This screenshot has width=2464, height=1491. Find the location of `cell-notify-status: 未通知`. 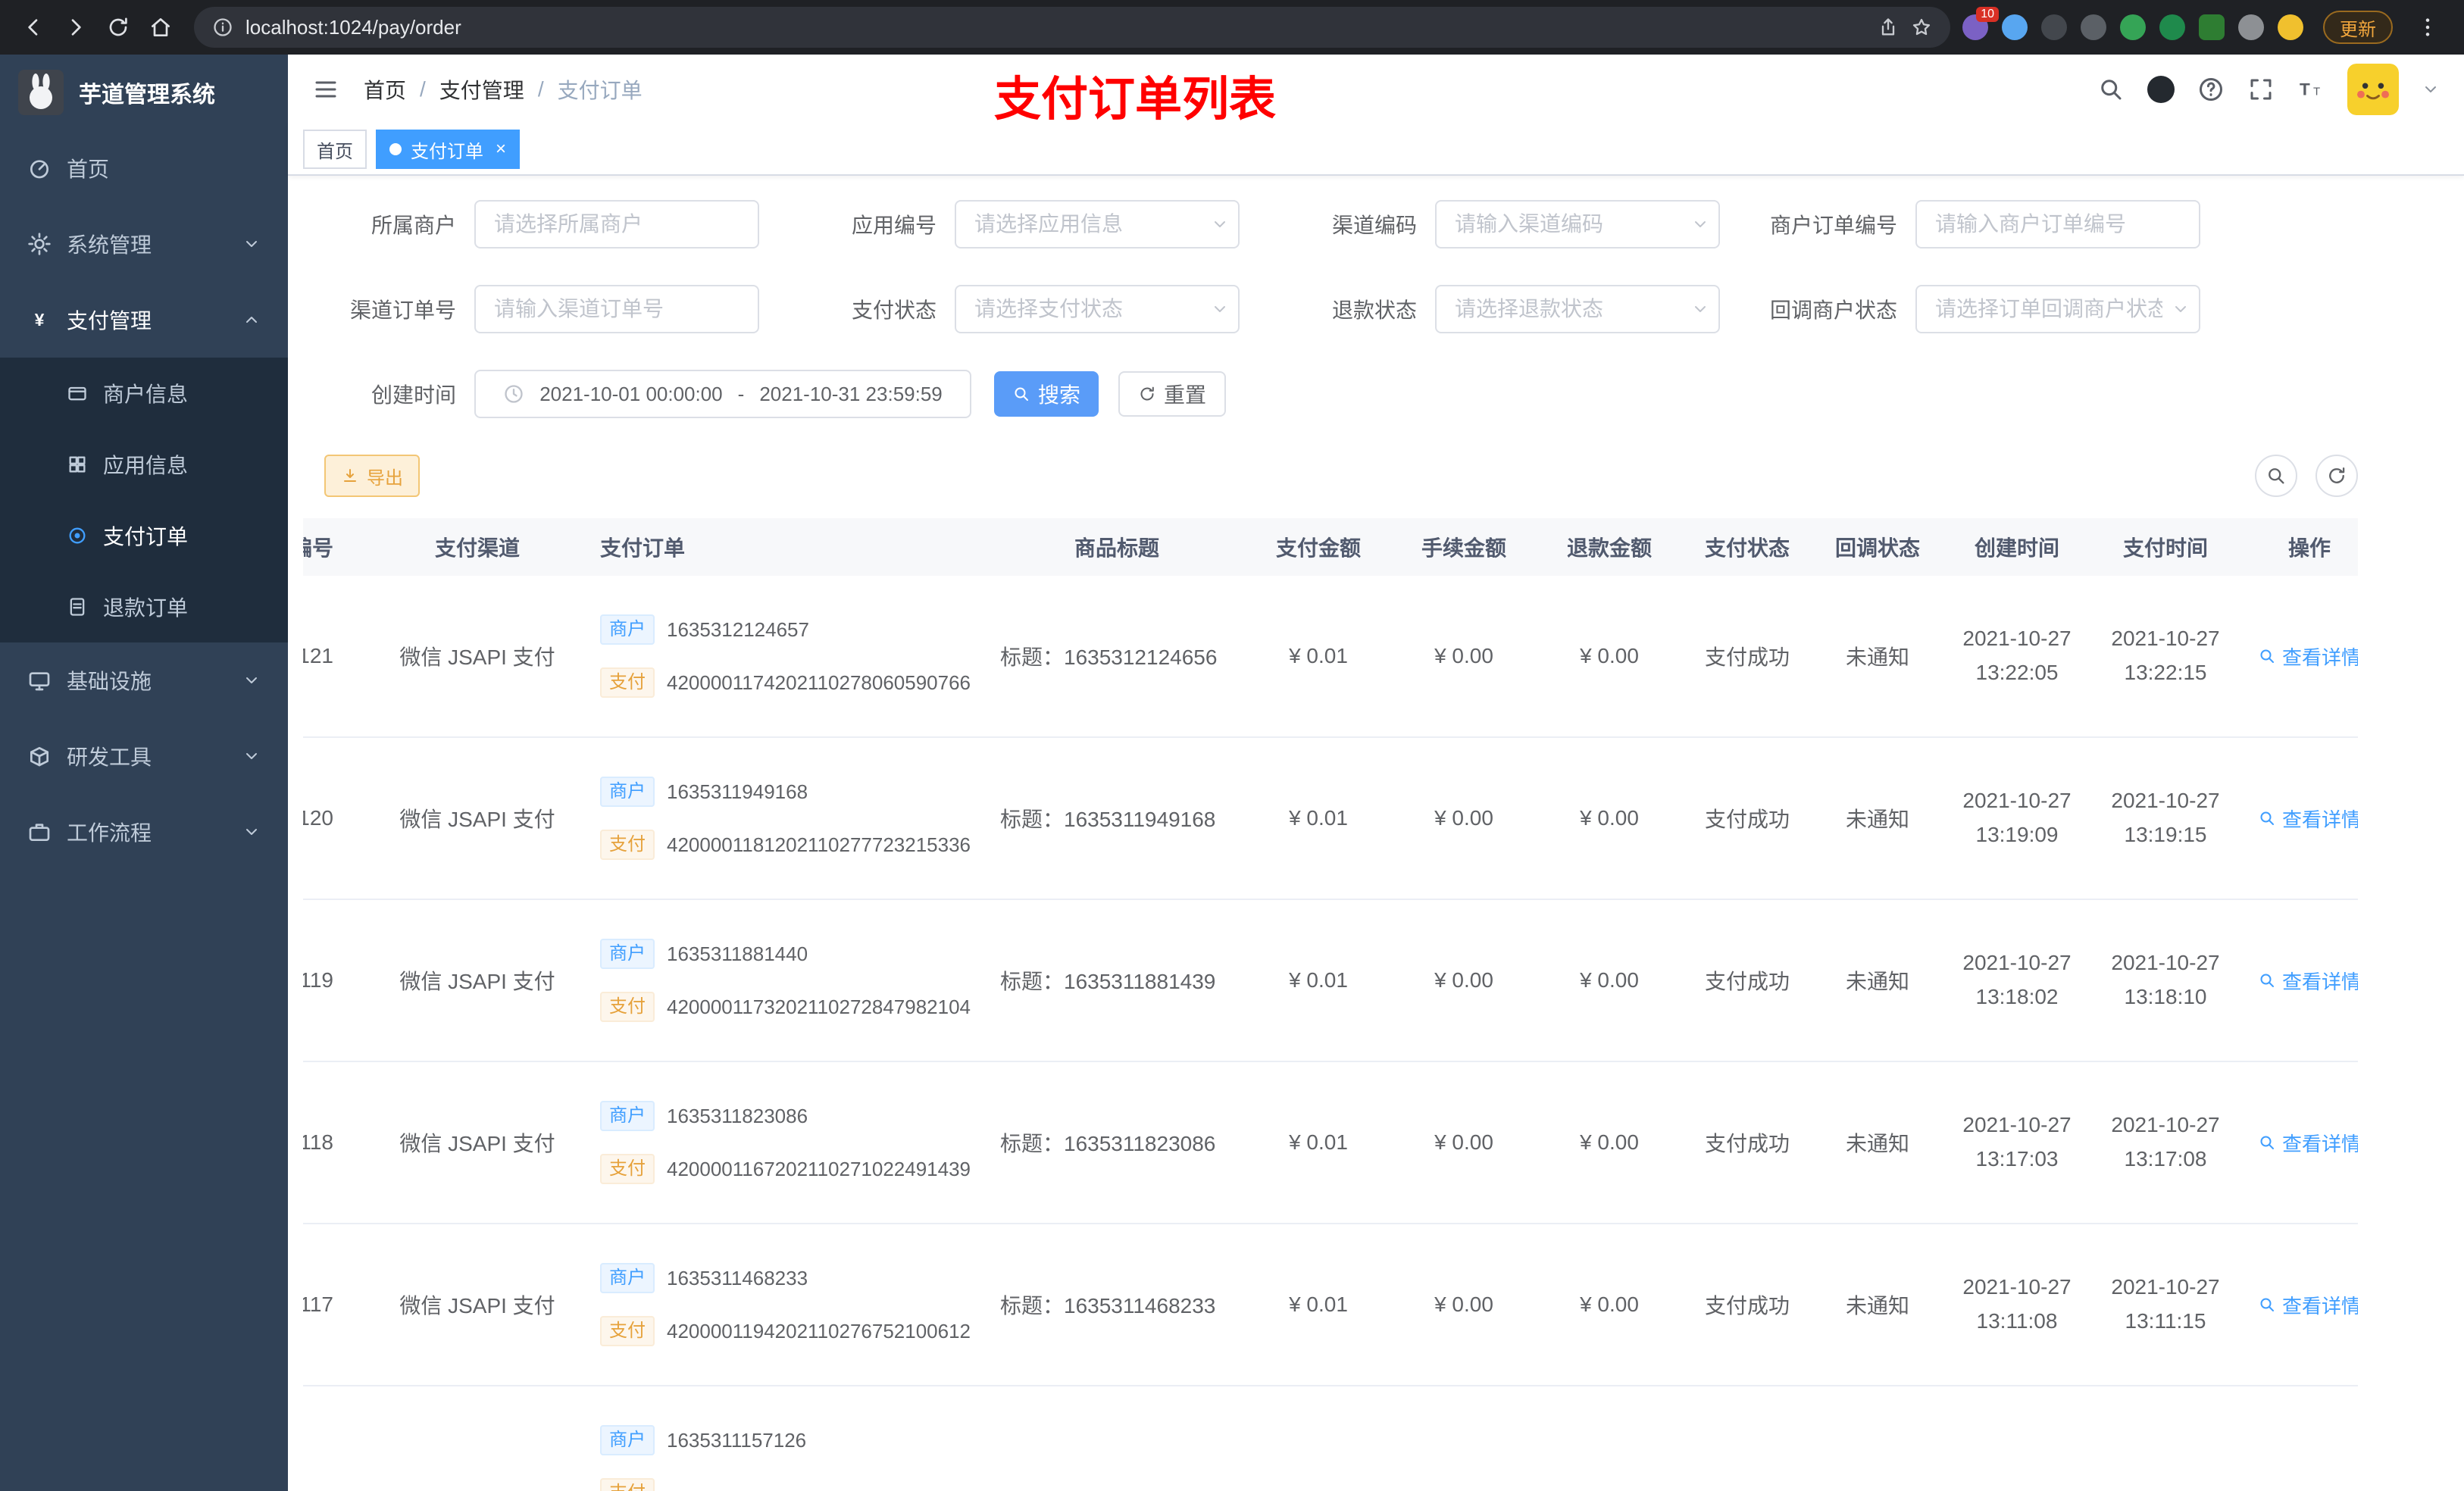

cell-notify-status: 未通知 is located at coordinates (1877, 981).